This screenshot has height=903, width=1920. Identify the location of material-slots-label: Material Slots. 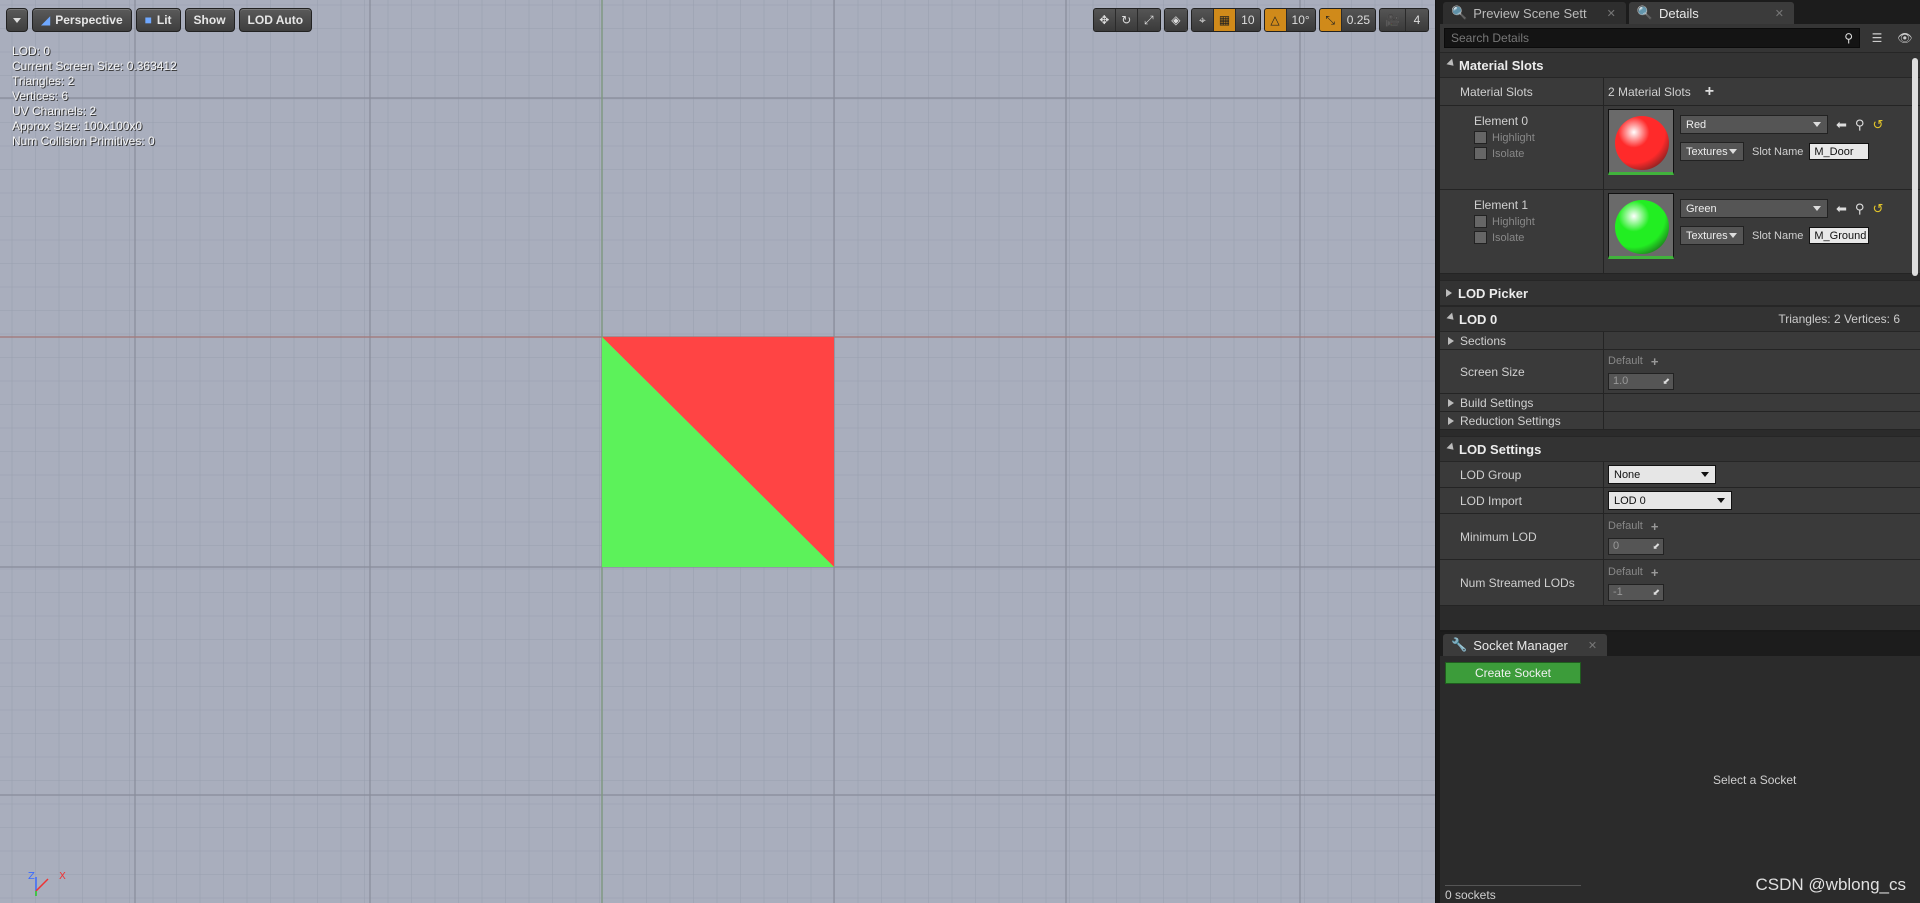
(1522, 91).